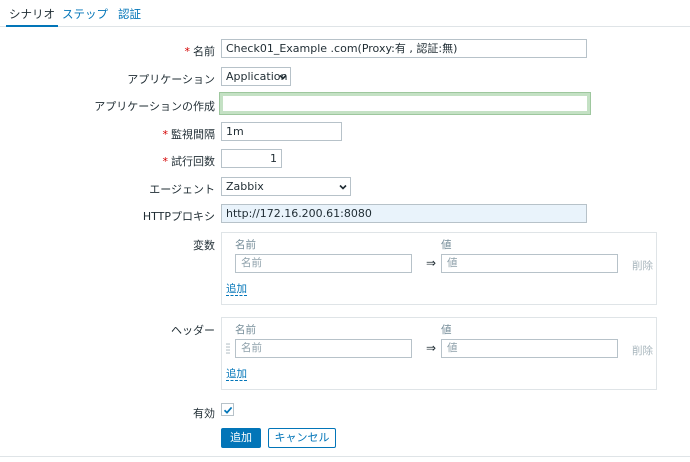 The height and width of the screenshot is (462, 690). Describe the element at coordinates (189, 134) in the screenshot. I see `interval-label: * 監視間隔` at that location.